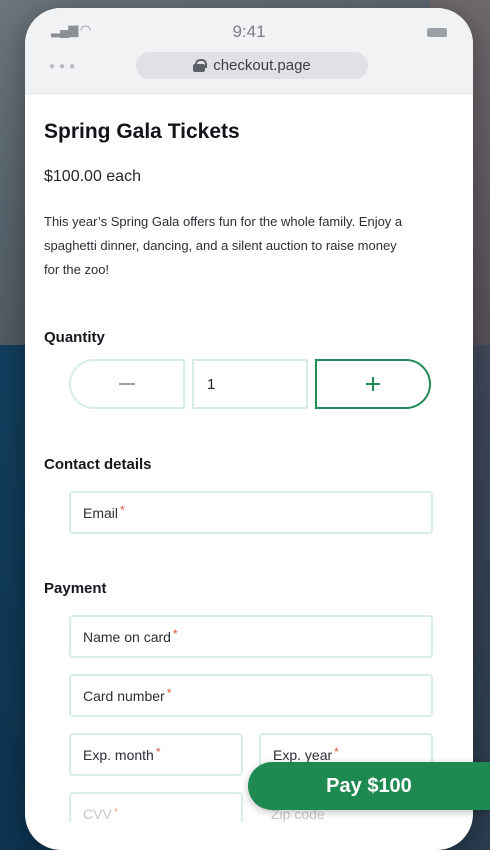  What do you see at coordinates (249, 51) in the screenshot?
I see `browser-chrome: ▂▄▆ ◠ 9:41 ●●● checkout.page` at bounding box center [249, 51].